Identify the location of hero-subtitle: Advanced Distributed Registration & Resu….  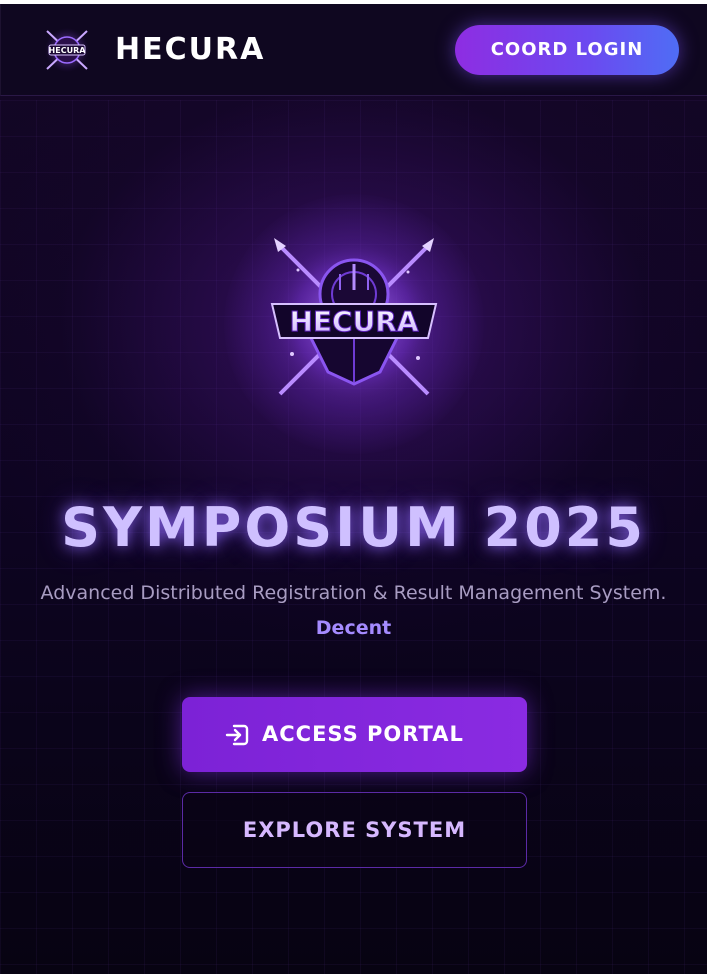
(353, 593).